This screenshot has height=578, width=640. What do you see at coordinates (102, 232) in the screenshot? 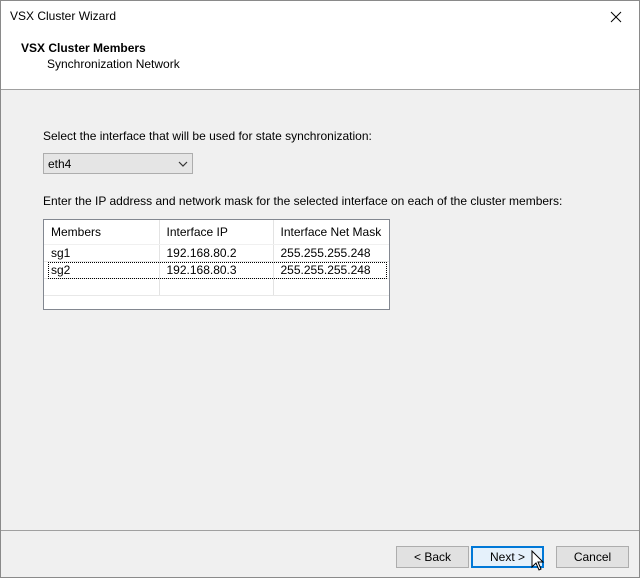
I see `column-header-members: Members` at bounding box center [102, 232].